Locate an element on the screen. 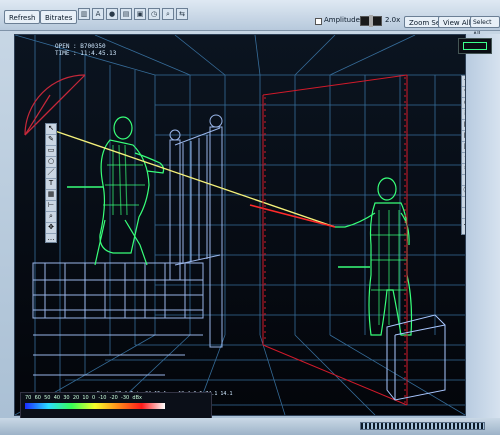  tool-select-icon: ↖ is located at coordinates (51, 129).